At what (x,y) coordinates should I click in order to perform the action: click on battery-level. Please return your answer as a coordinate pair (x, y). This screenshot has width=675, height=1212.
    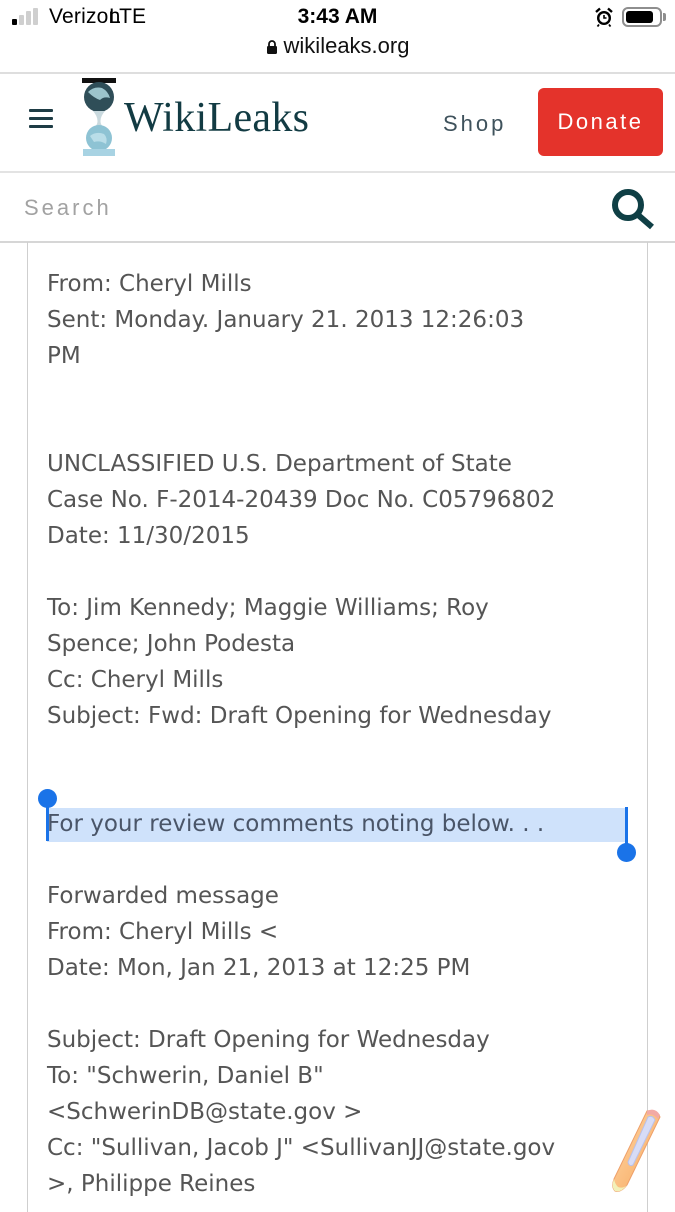
    Looking at the image, I should click on (640, 17).